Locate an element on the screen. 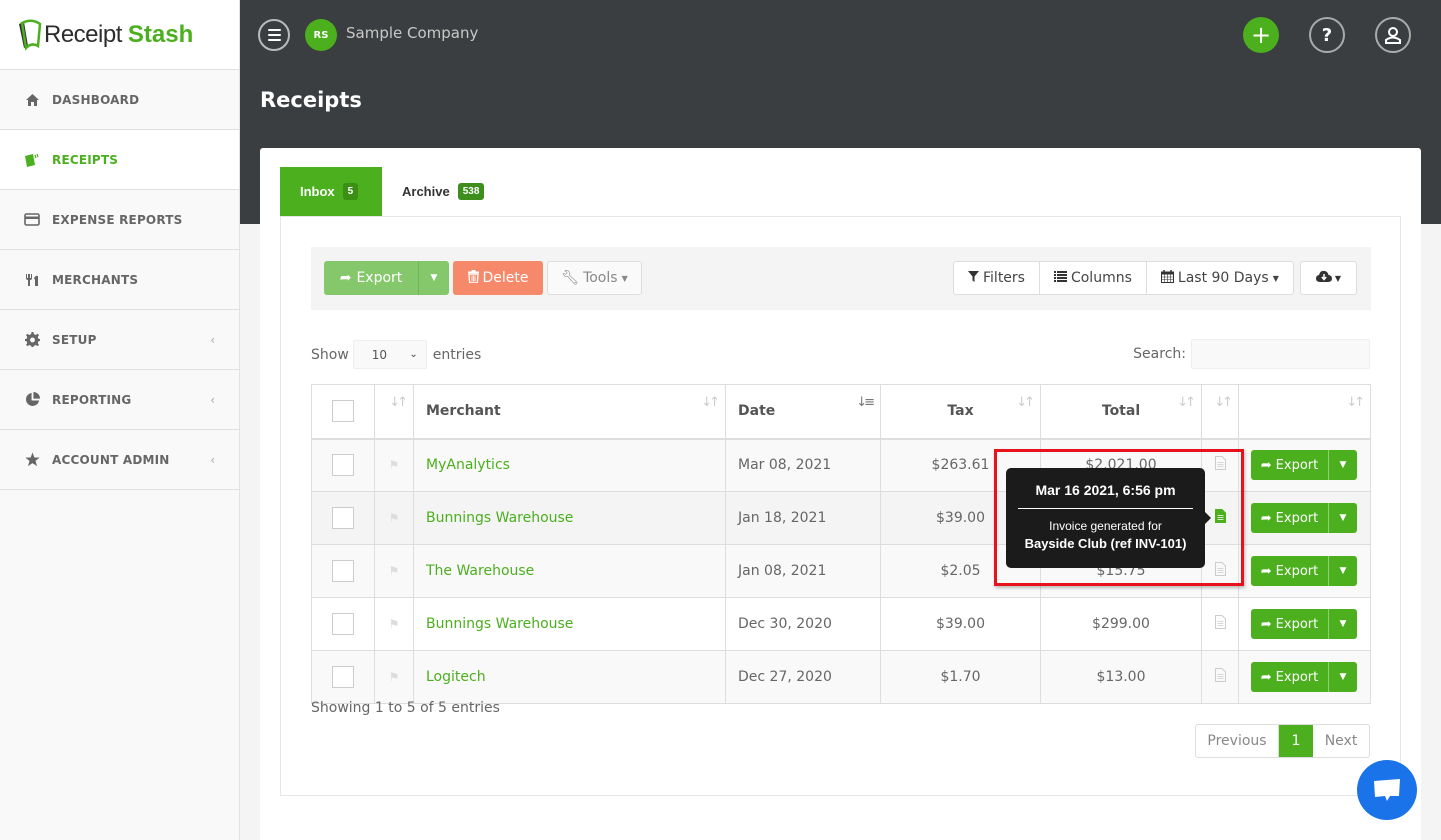 Image resolution: width=1441 pixels, height=840 pixels. previous-page-button: Previous is located at coordinates (1237, 741).